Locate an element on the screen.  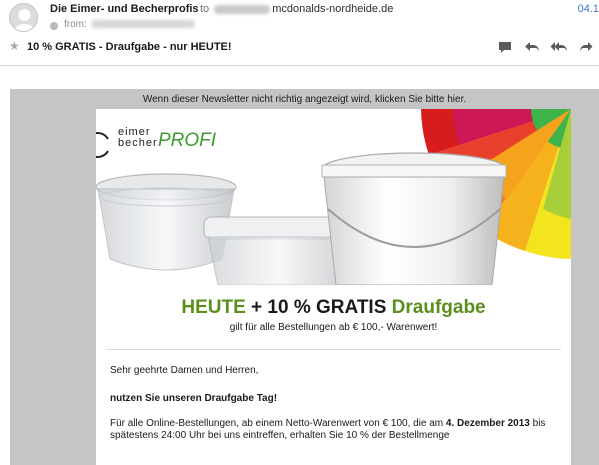
headline-offer: + 10 % GRATIS is located at coordinates (318, 307).